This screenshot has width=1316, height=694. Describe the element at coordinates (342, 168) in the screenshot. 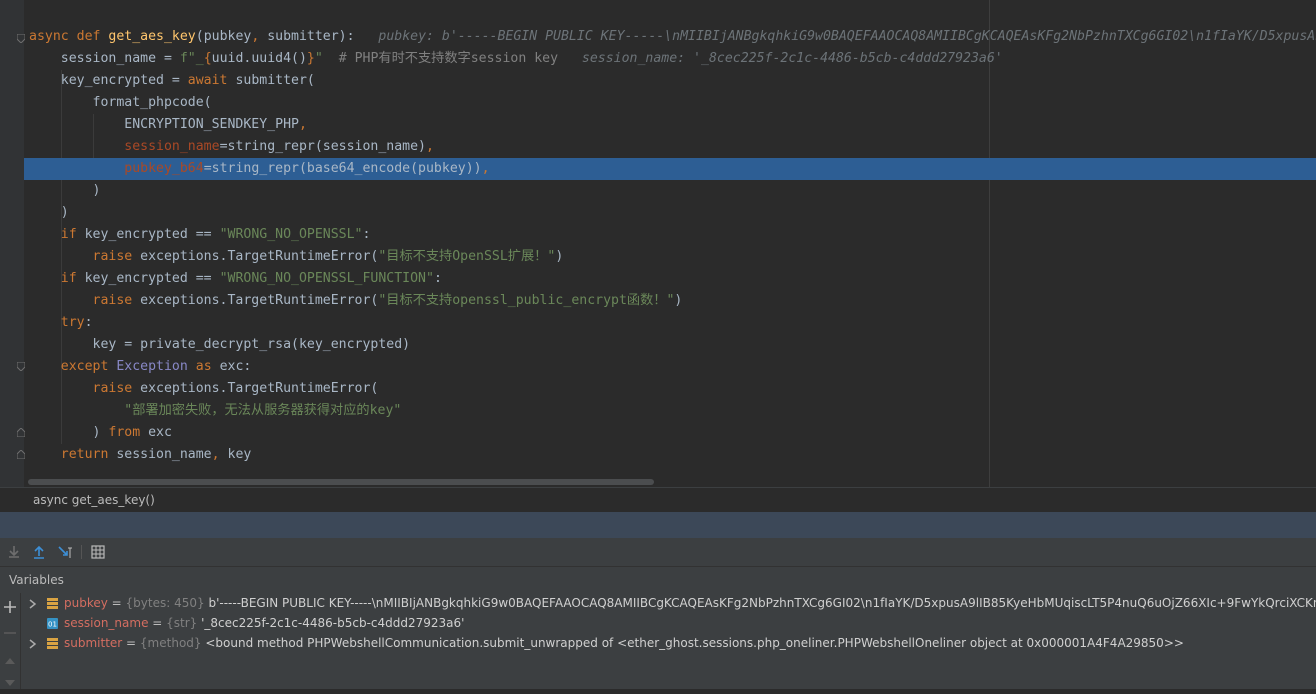

I see `code-token: =string_repr(base64_encode(pubkey))` at that location.